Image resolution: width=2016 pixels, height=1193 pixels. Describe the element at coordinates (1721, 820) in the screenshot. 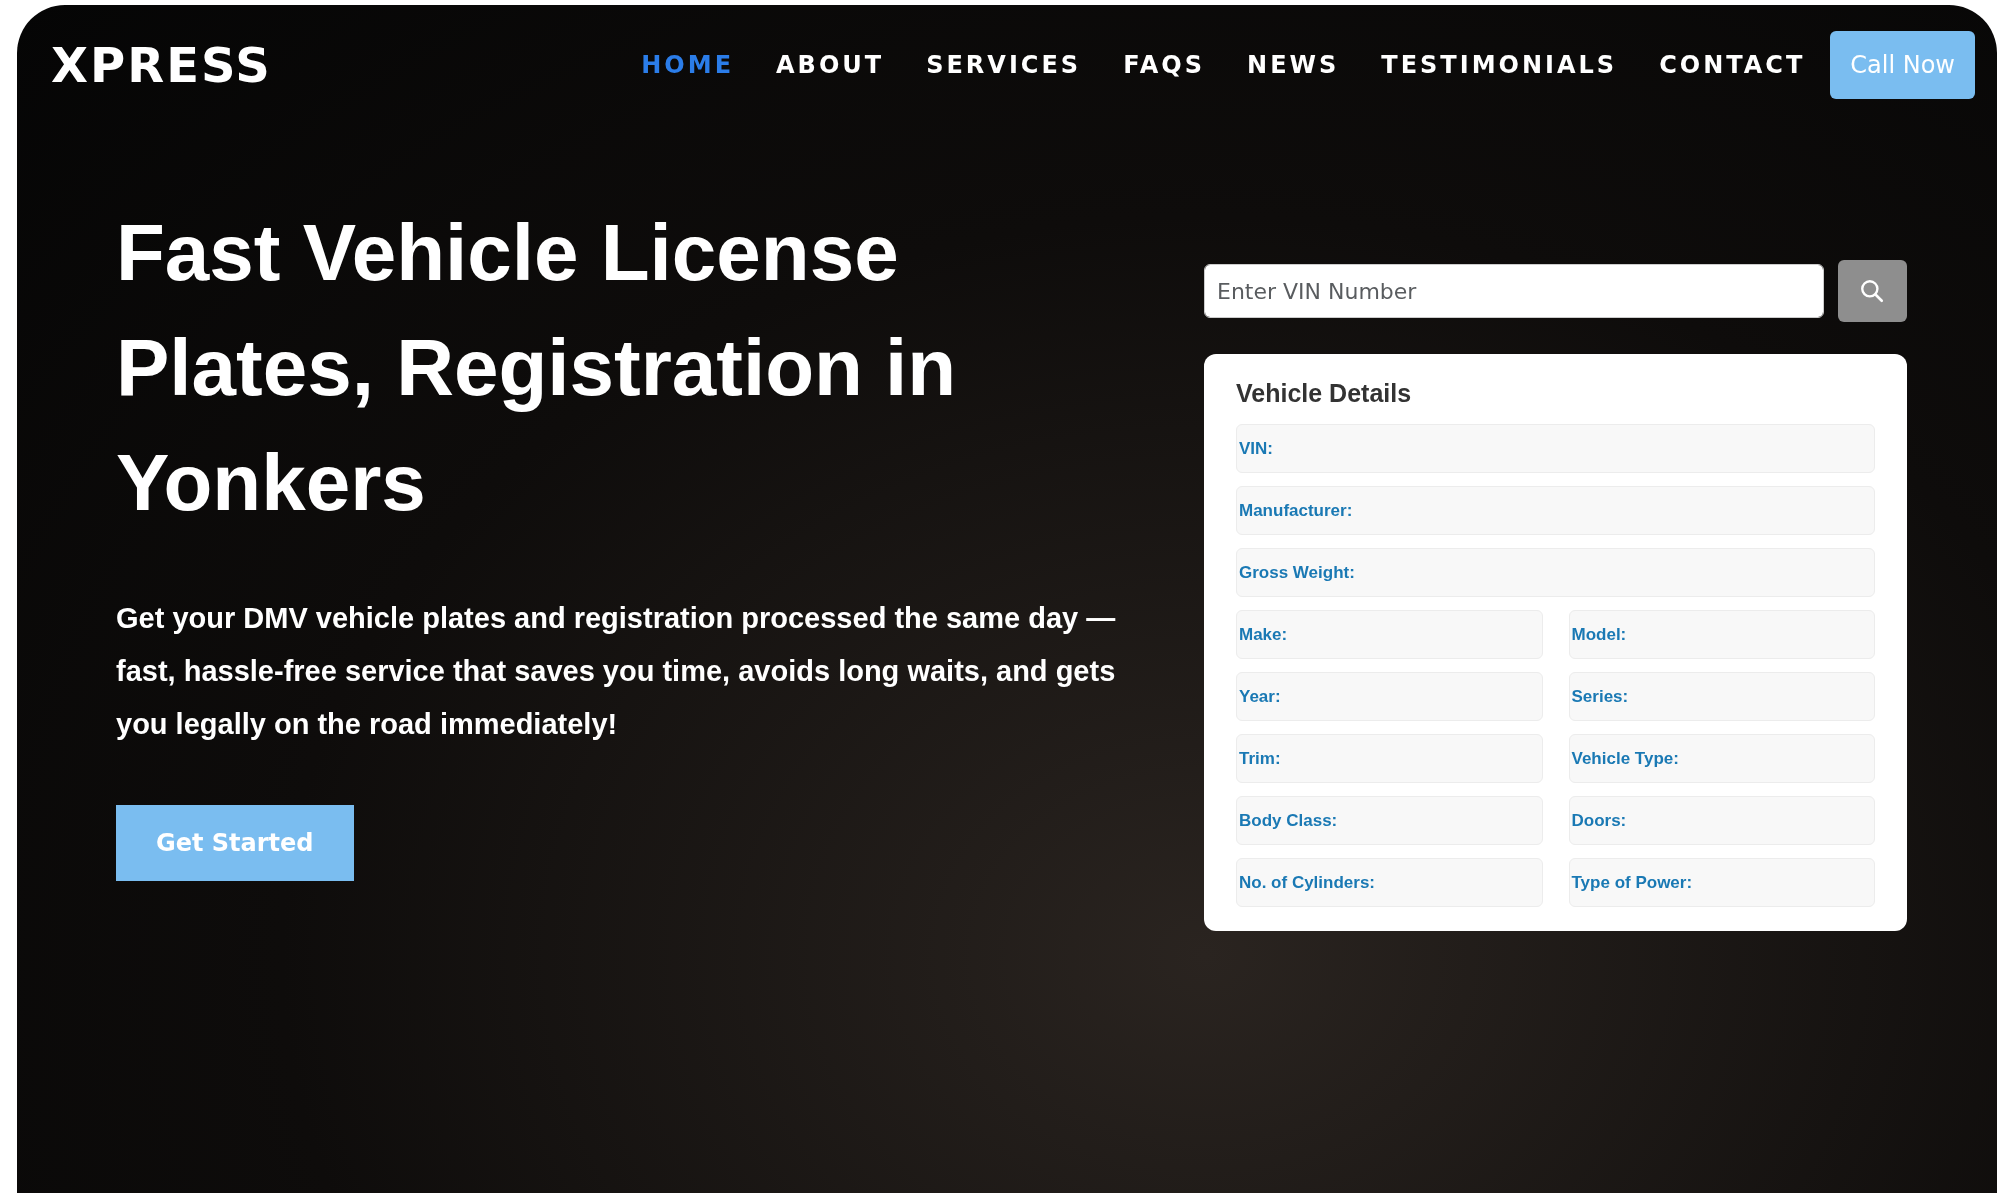

I see `detail-field: Doors:` at that location.